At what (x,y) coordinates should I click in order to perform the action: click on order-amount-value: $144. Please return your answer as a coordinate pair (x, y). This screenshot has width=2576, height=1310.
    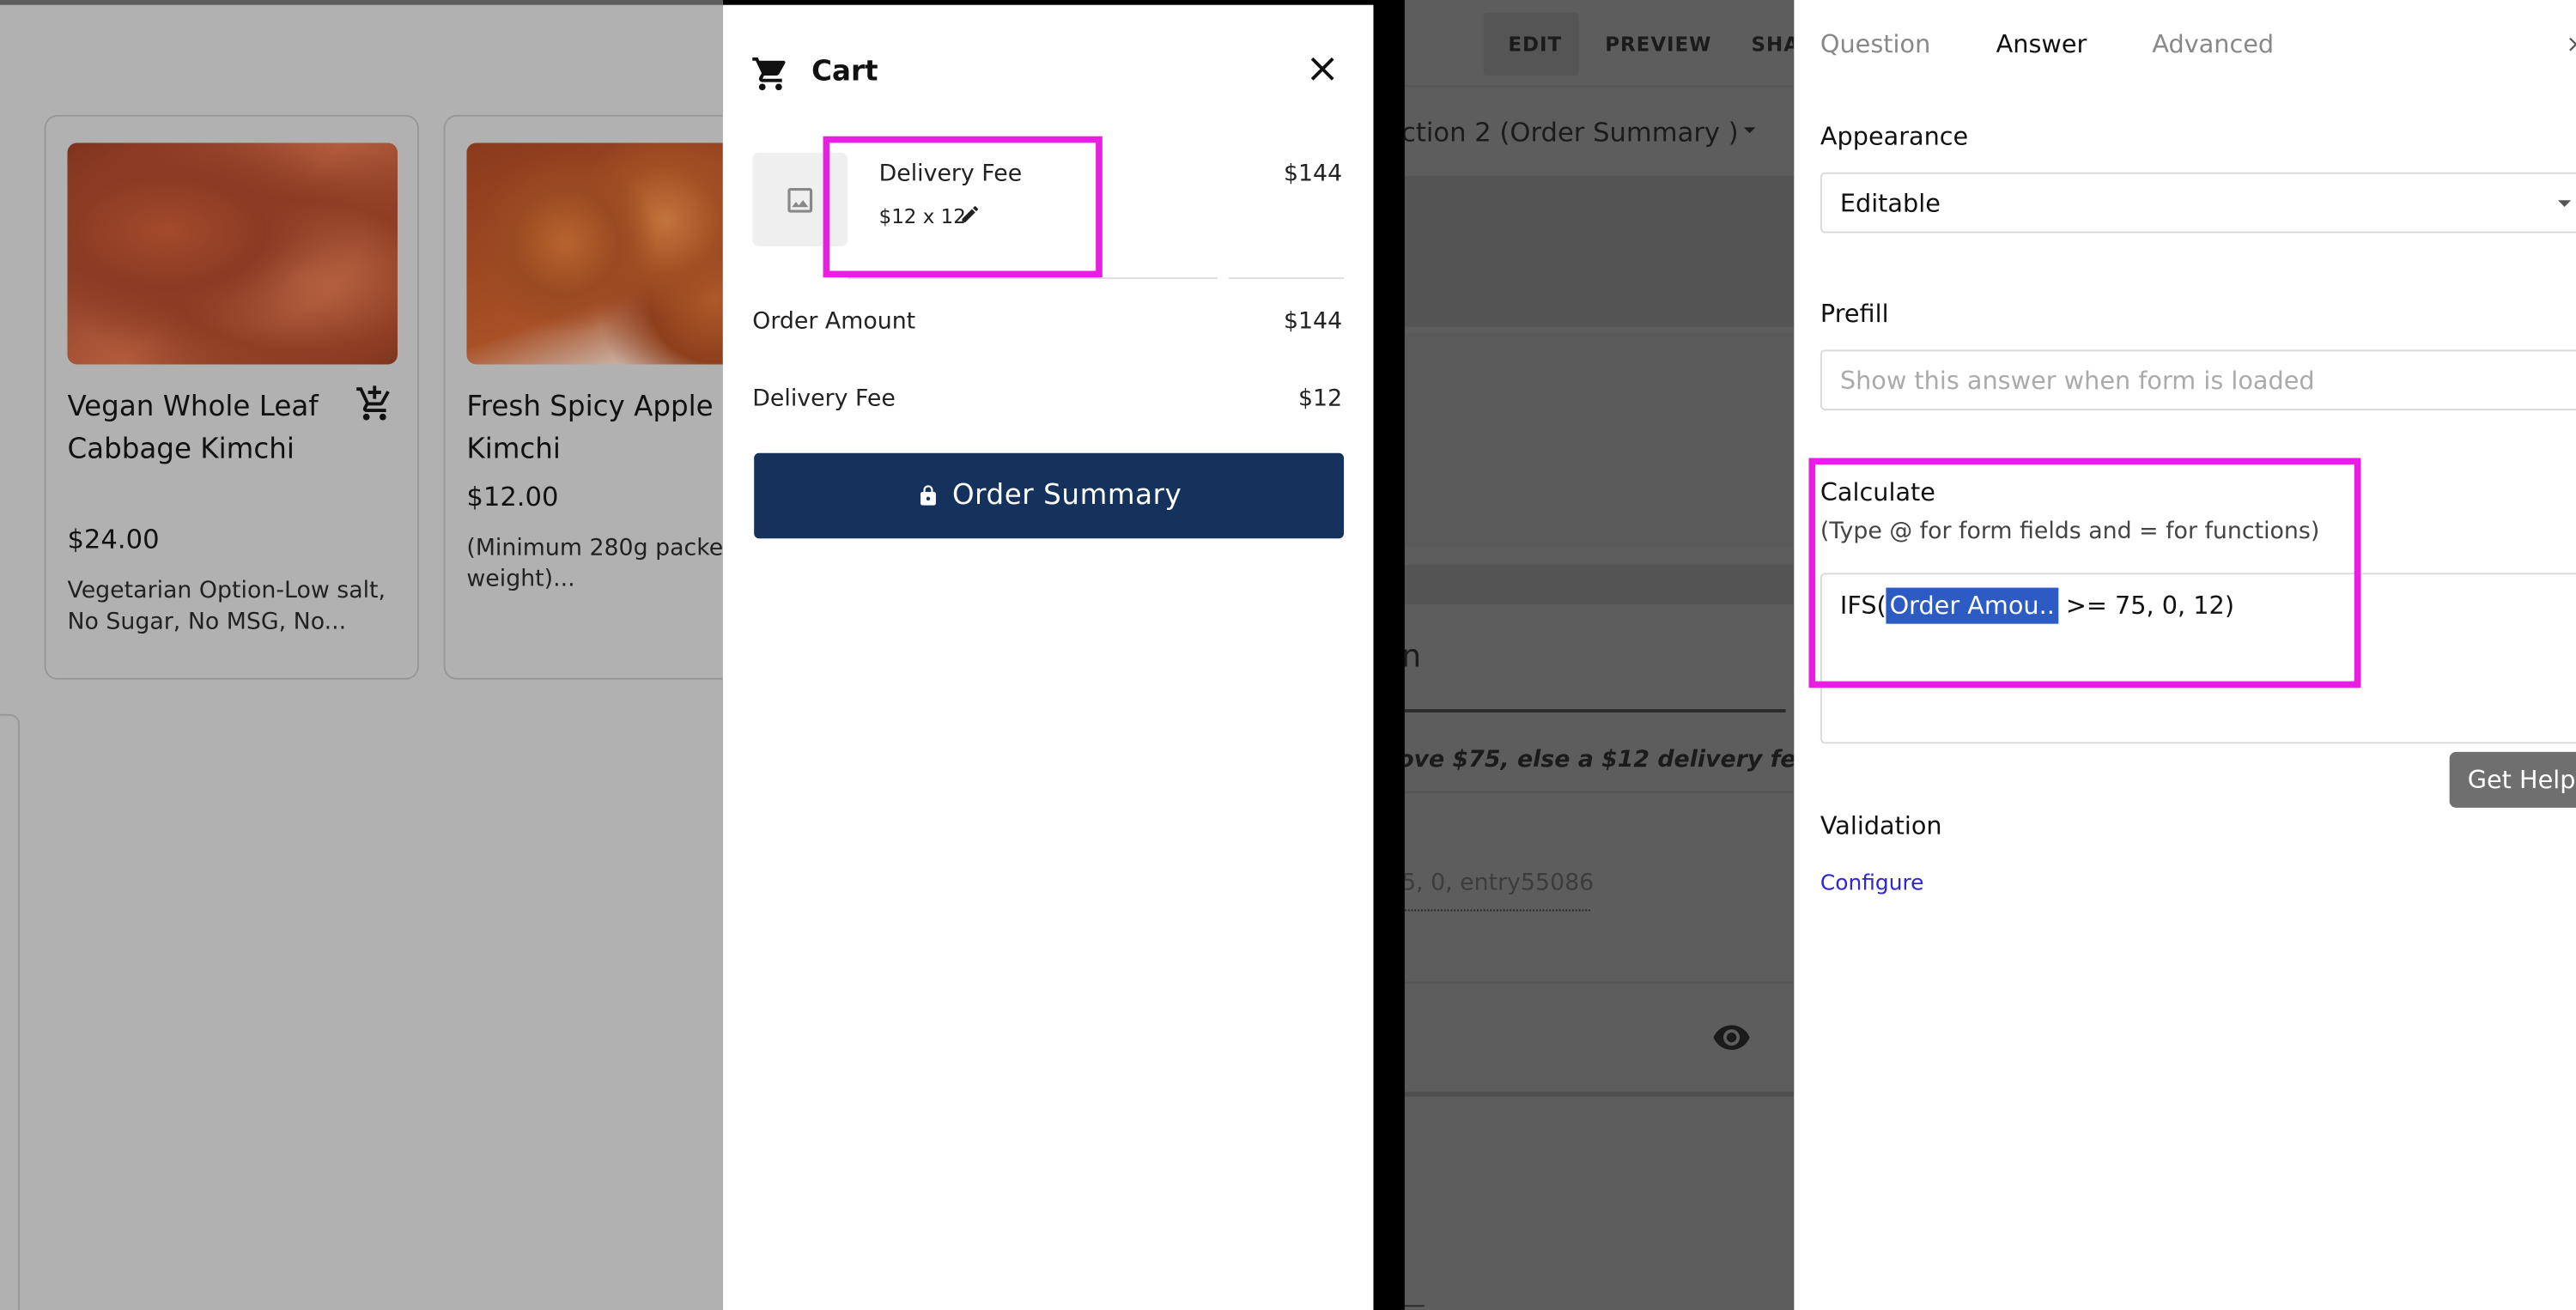
    Looking at the image, I should click on (1313, 322).